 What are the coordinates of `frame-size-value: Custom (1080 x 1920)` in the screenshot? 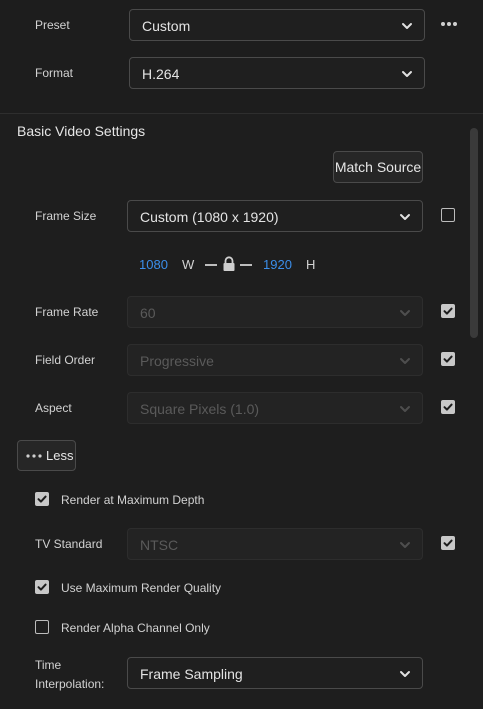 It's located at (209, 217).